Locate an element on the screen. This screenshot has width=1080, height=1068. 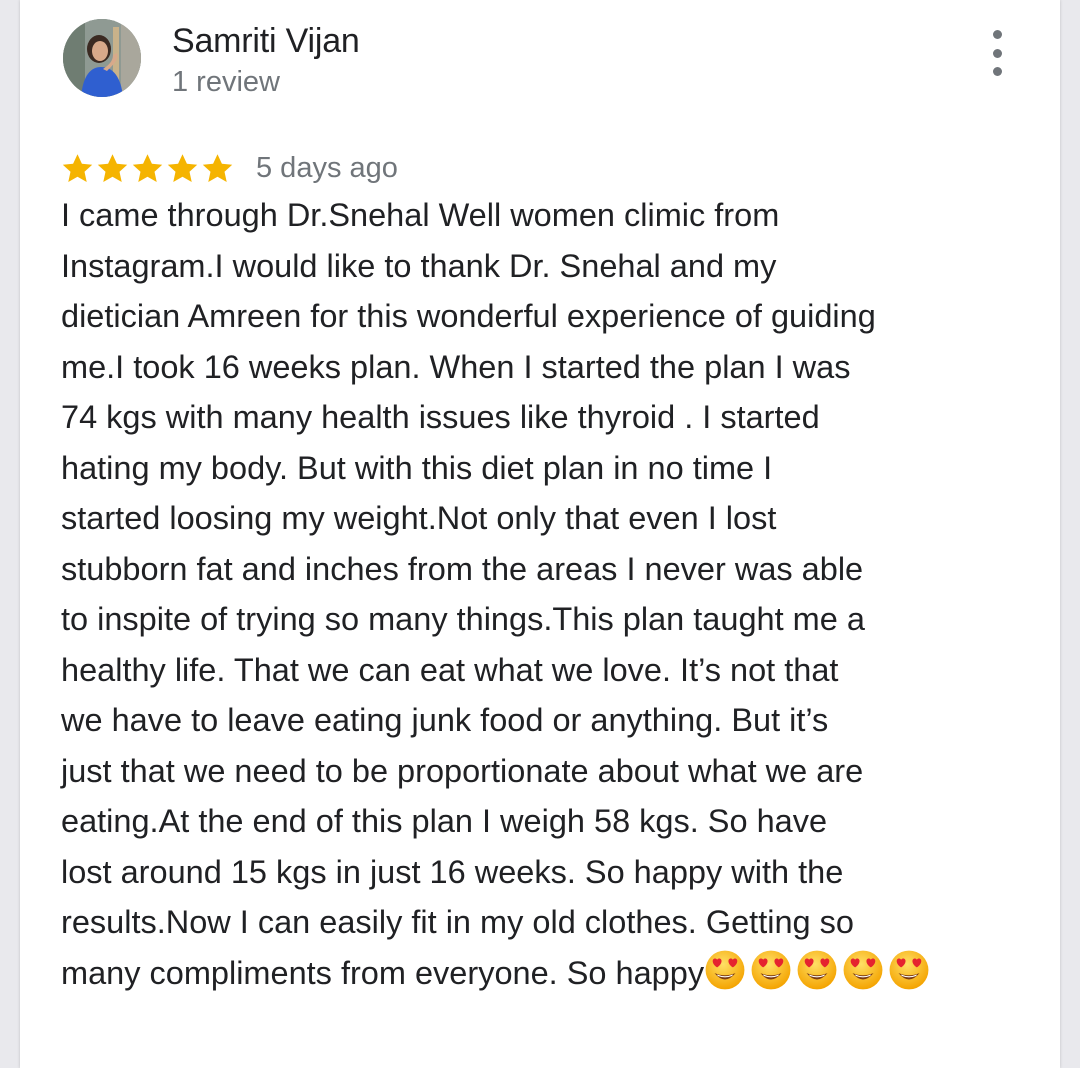
rating-row: 5 days ago is located at coordinates (229, 168).